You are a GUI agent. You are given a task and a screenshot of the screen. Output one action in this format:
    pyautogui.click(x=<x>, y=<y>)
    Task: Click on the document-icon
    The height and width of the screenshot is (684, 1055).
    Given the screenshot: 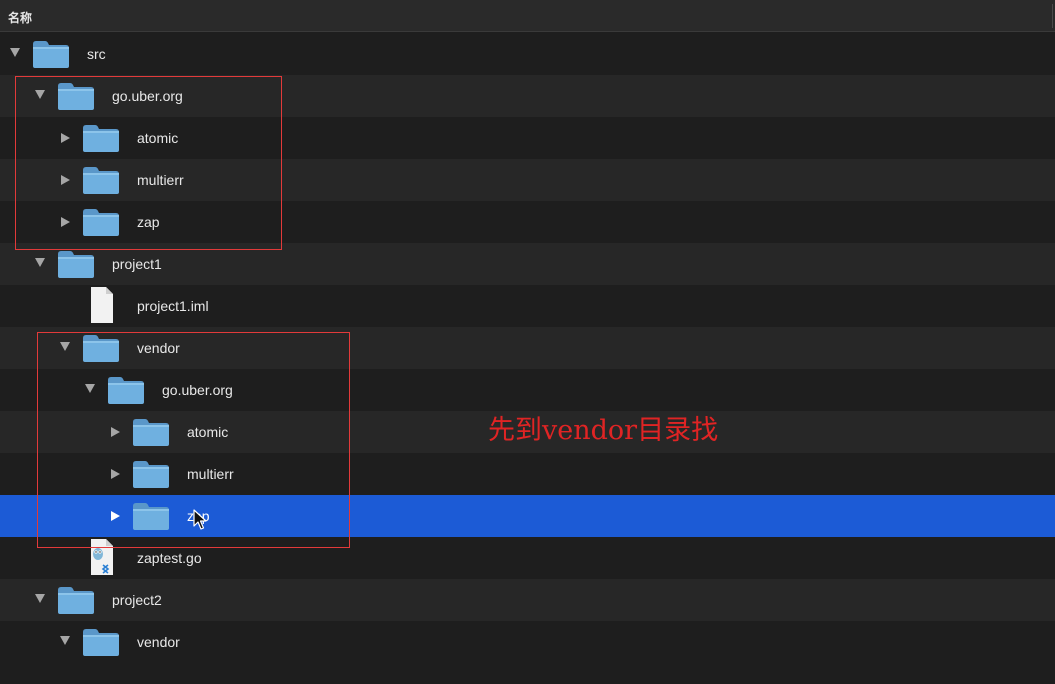 What is the action you would take?
    pyautogui.click(x=101, y=305)
    